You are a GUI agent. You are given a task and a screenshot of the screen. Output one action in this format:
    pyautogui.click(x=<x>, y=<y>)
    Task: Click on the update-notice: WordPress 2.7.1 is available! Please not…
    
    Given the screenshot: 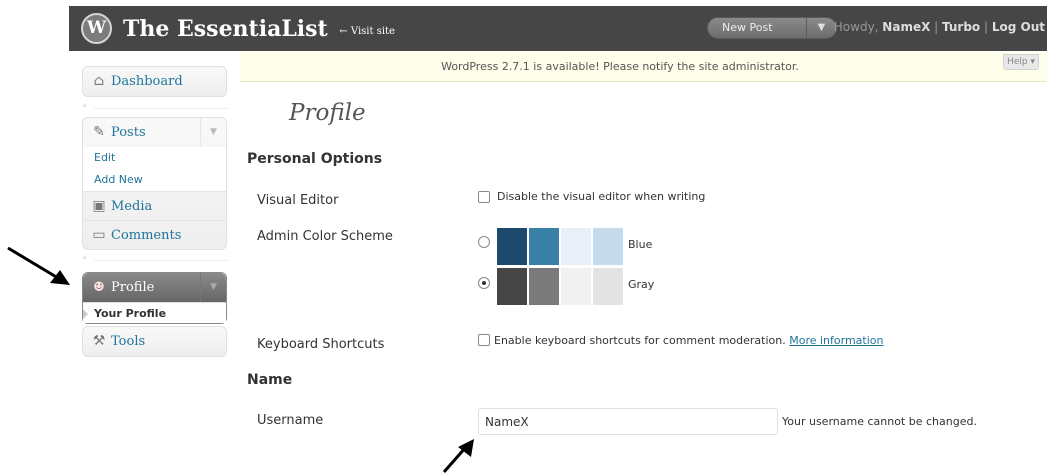 What is the action you would take?
    pyautogui.click(x=643, y=67)
    